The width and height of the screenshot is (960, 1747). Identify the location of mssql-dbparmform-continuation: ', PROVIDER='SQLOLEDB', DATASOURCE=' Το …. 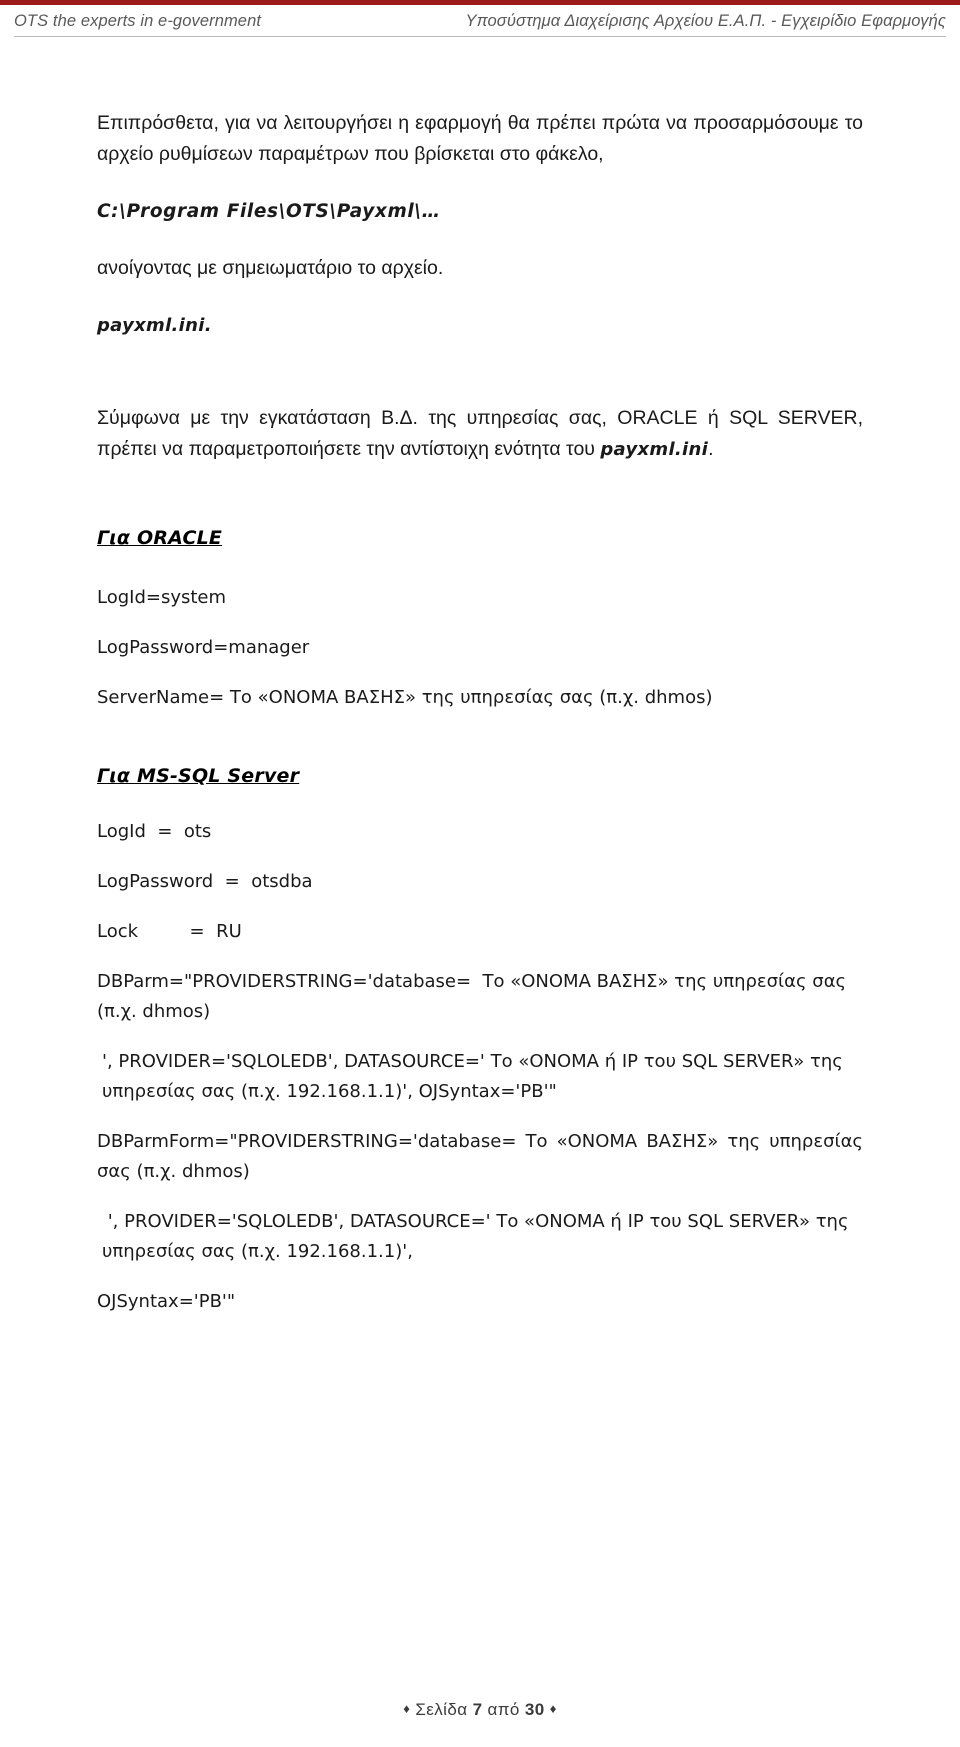
(478, 1236).